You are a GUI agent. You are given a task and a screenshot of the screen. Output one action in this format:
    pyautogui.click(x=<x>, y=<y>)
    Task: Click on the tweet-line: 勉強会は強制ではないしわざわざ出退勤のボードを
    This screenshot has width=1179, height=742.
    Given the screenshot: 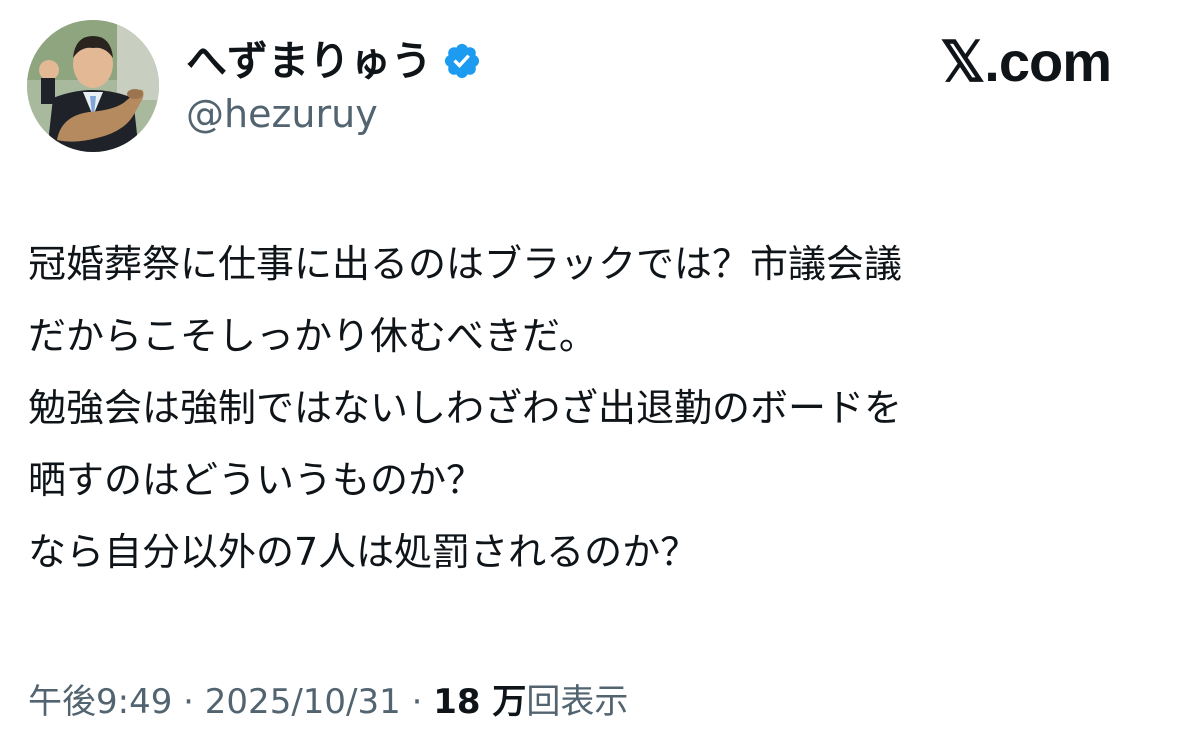 What is the action you would take?
    pyautogui.click(x=465, y=408)
    